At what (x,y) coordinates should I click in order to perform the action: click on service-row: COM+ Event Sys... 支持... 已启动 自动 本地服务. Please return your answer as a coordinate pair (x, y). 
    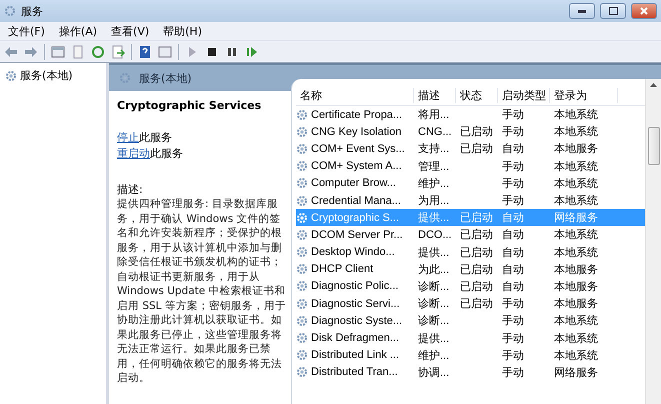
    Looking at the image, I should click on (470, 149).